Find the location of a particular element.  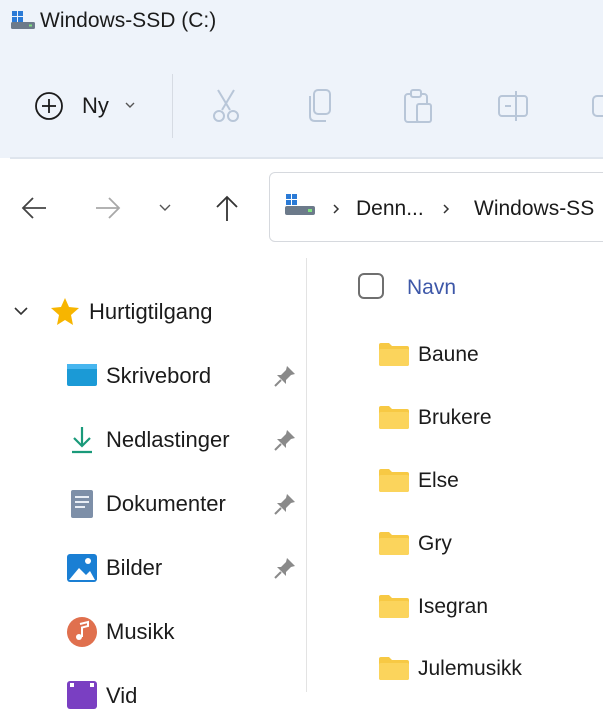

pictures-icon is located at coordinates (82, 568).